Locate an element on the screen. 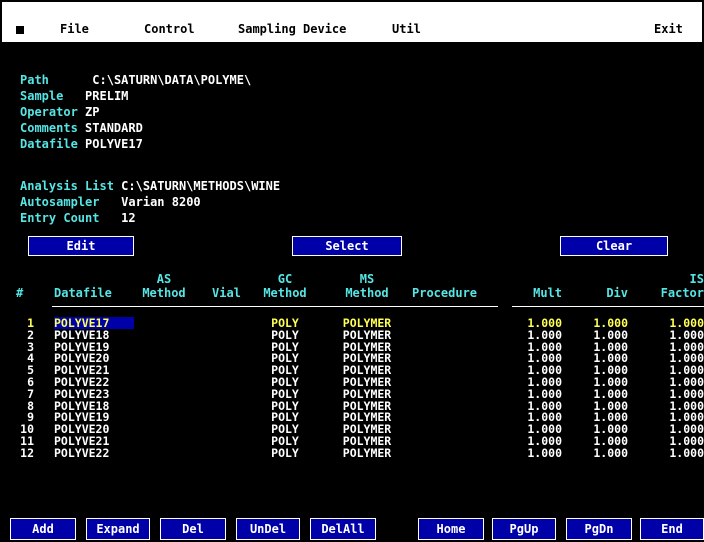  clear-button: Clear is located at coordinates (614, 246).